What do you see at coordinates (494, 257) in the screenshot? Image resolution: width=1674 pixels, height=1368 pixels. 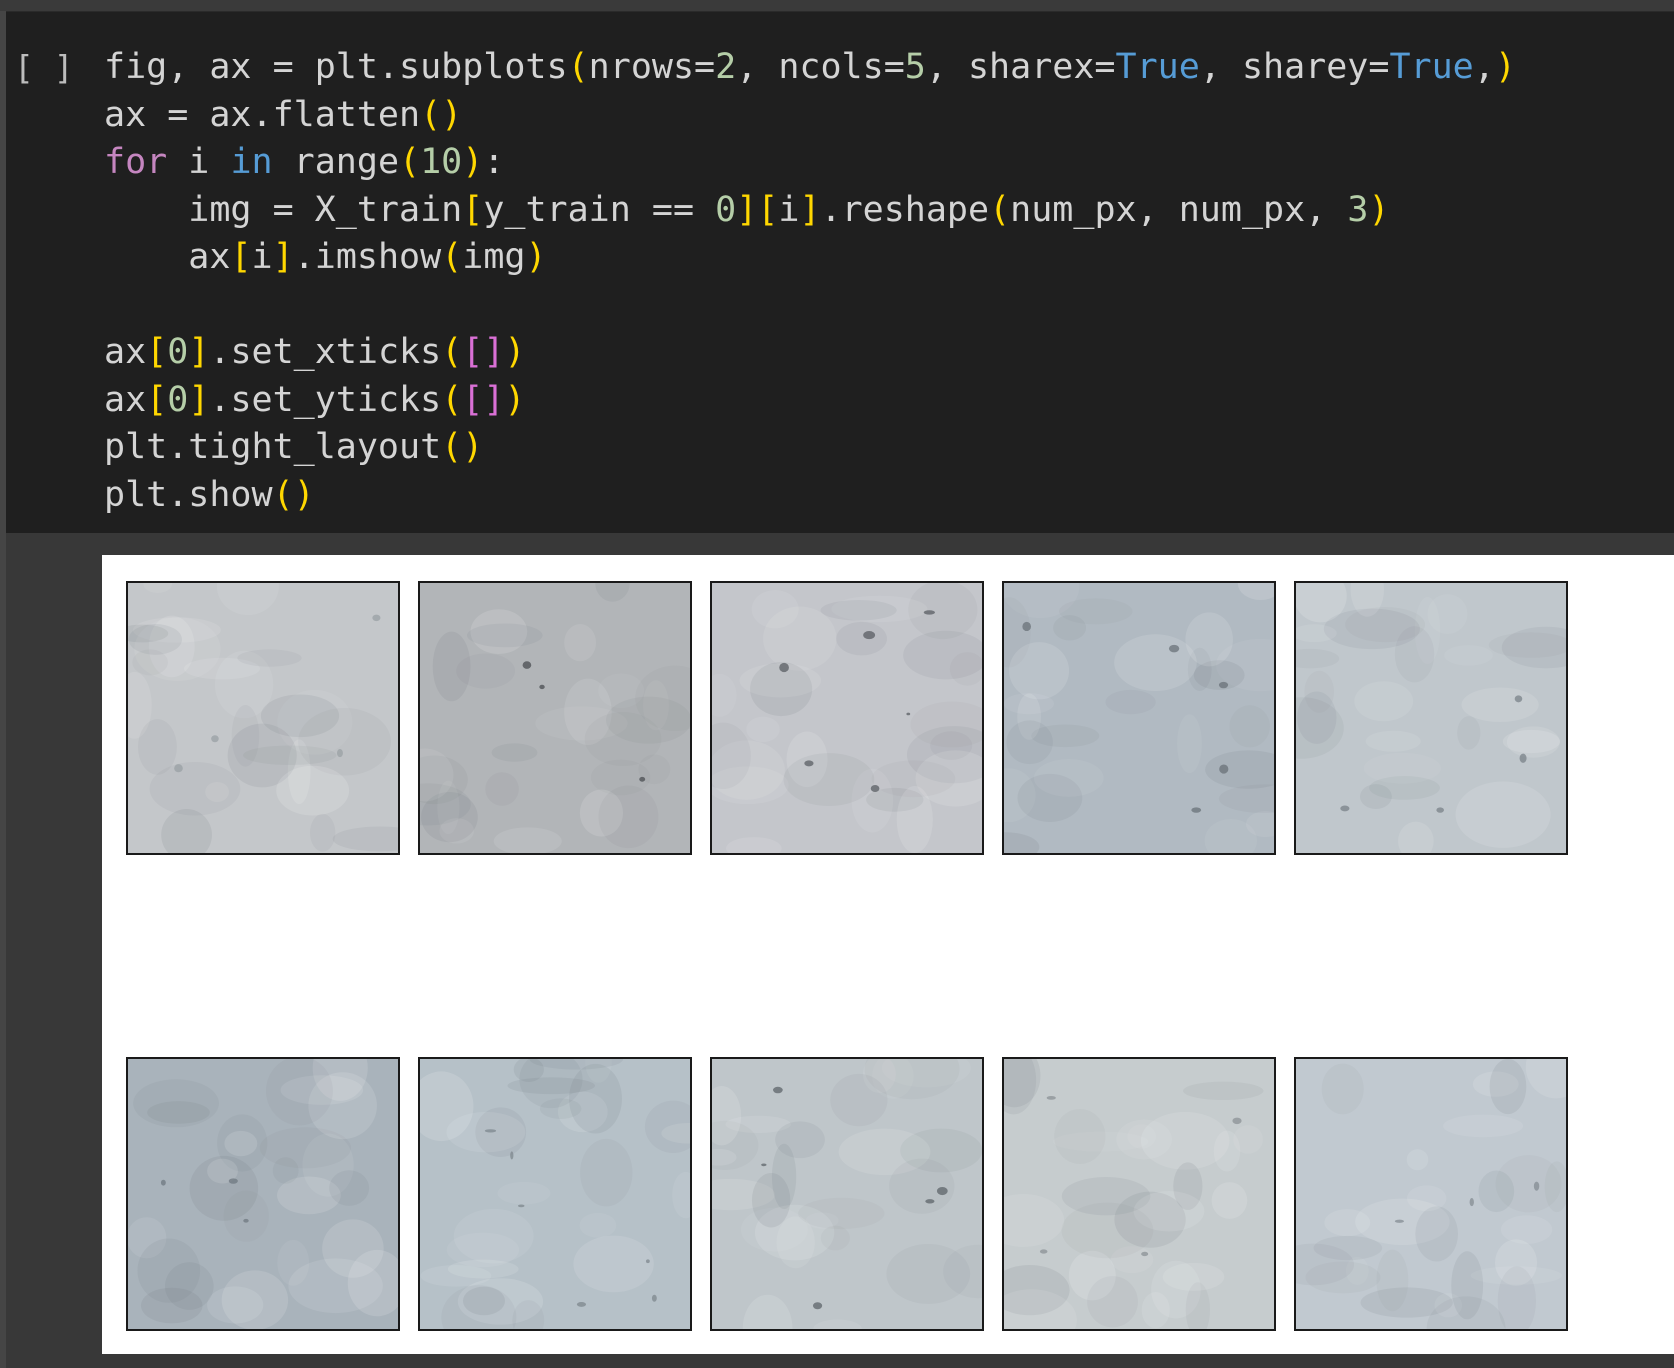 I see `code-token: img` at bounding box center [494, 257].